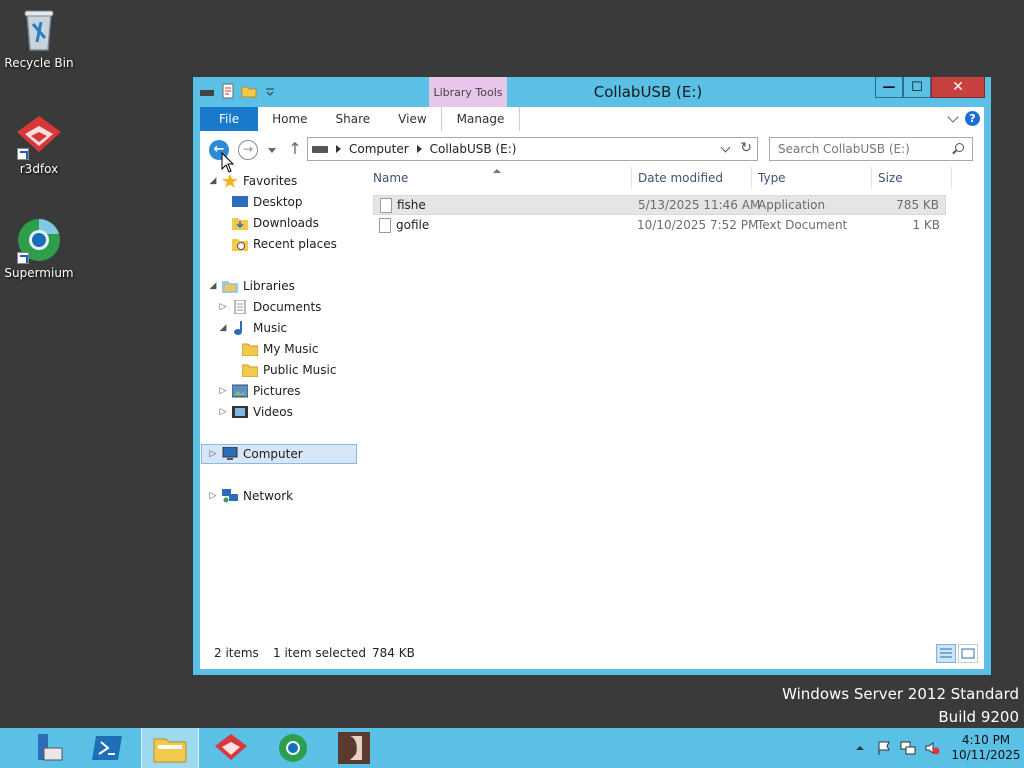 The height and width of the screenshot is (768, 1024). What do you see at coordinates (412, 119) in the screenshot?
I see `tab-view: View` at bounding box center [412, 119].